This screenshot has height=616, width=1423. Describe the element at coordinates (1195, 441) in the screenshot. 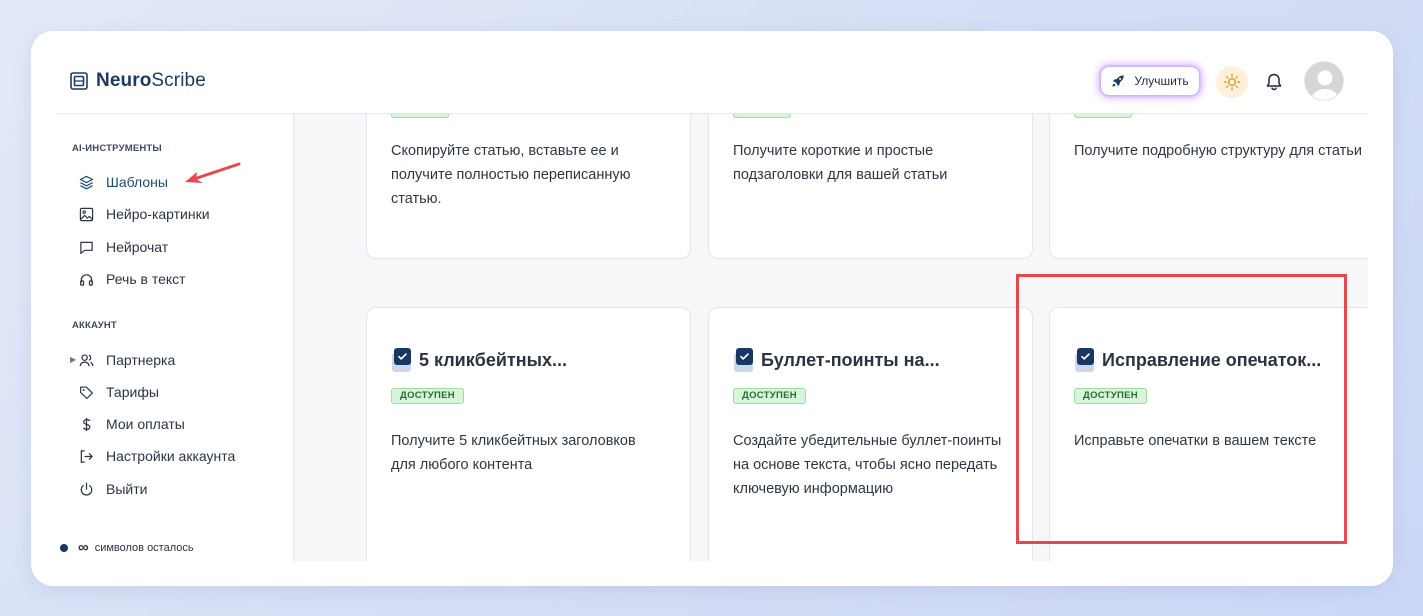

I see `card-description: Исправьте опечатки в вашем тексте` at that location.